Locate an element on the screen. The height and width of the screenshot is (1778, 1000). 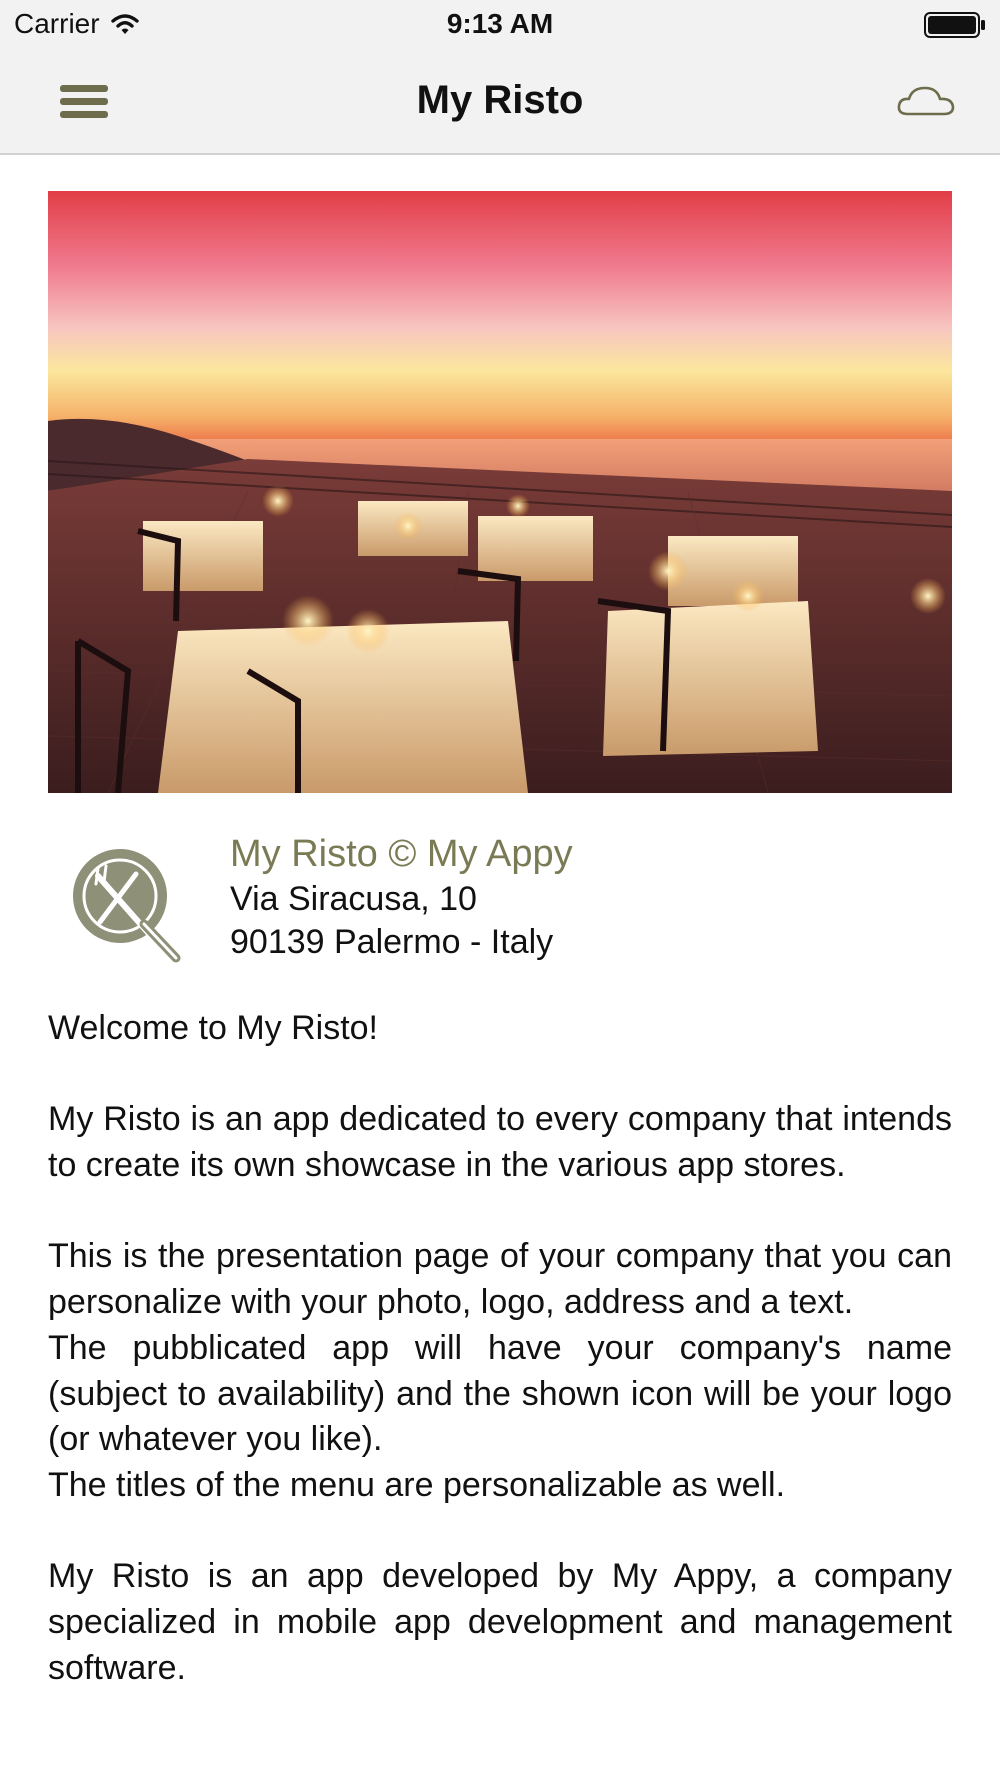
battery-icon is located at coordinates (954, 25).